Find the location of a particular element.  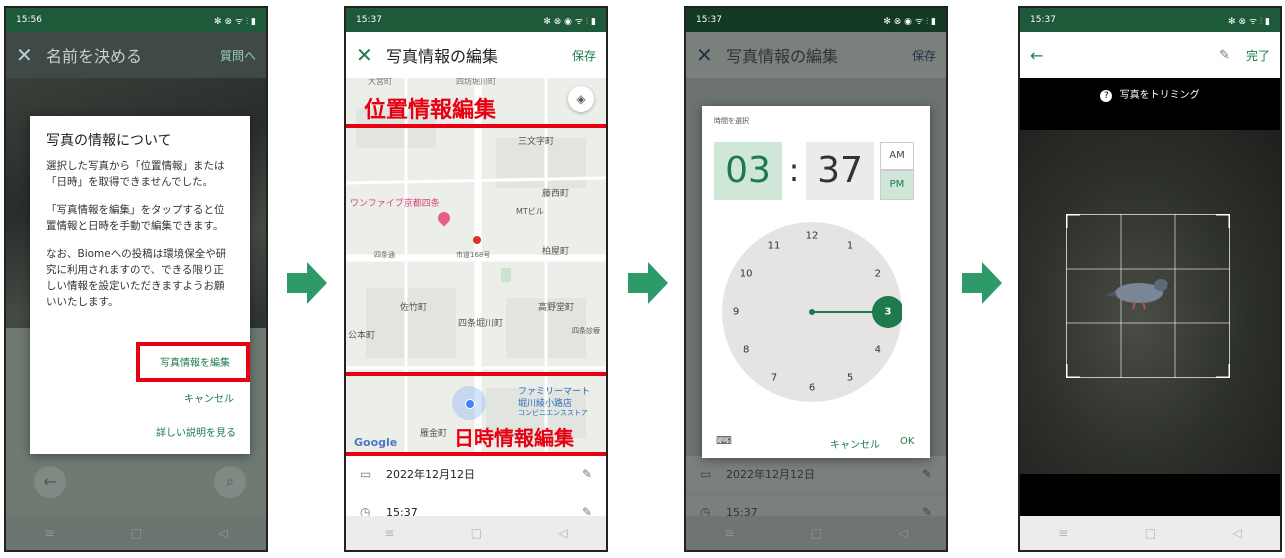

hour-field: 03 is located at coordinates (748, 171).